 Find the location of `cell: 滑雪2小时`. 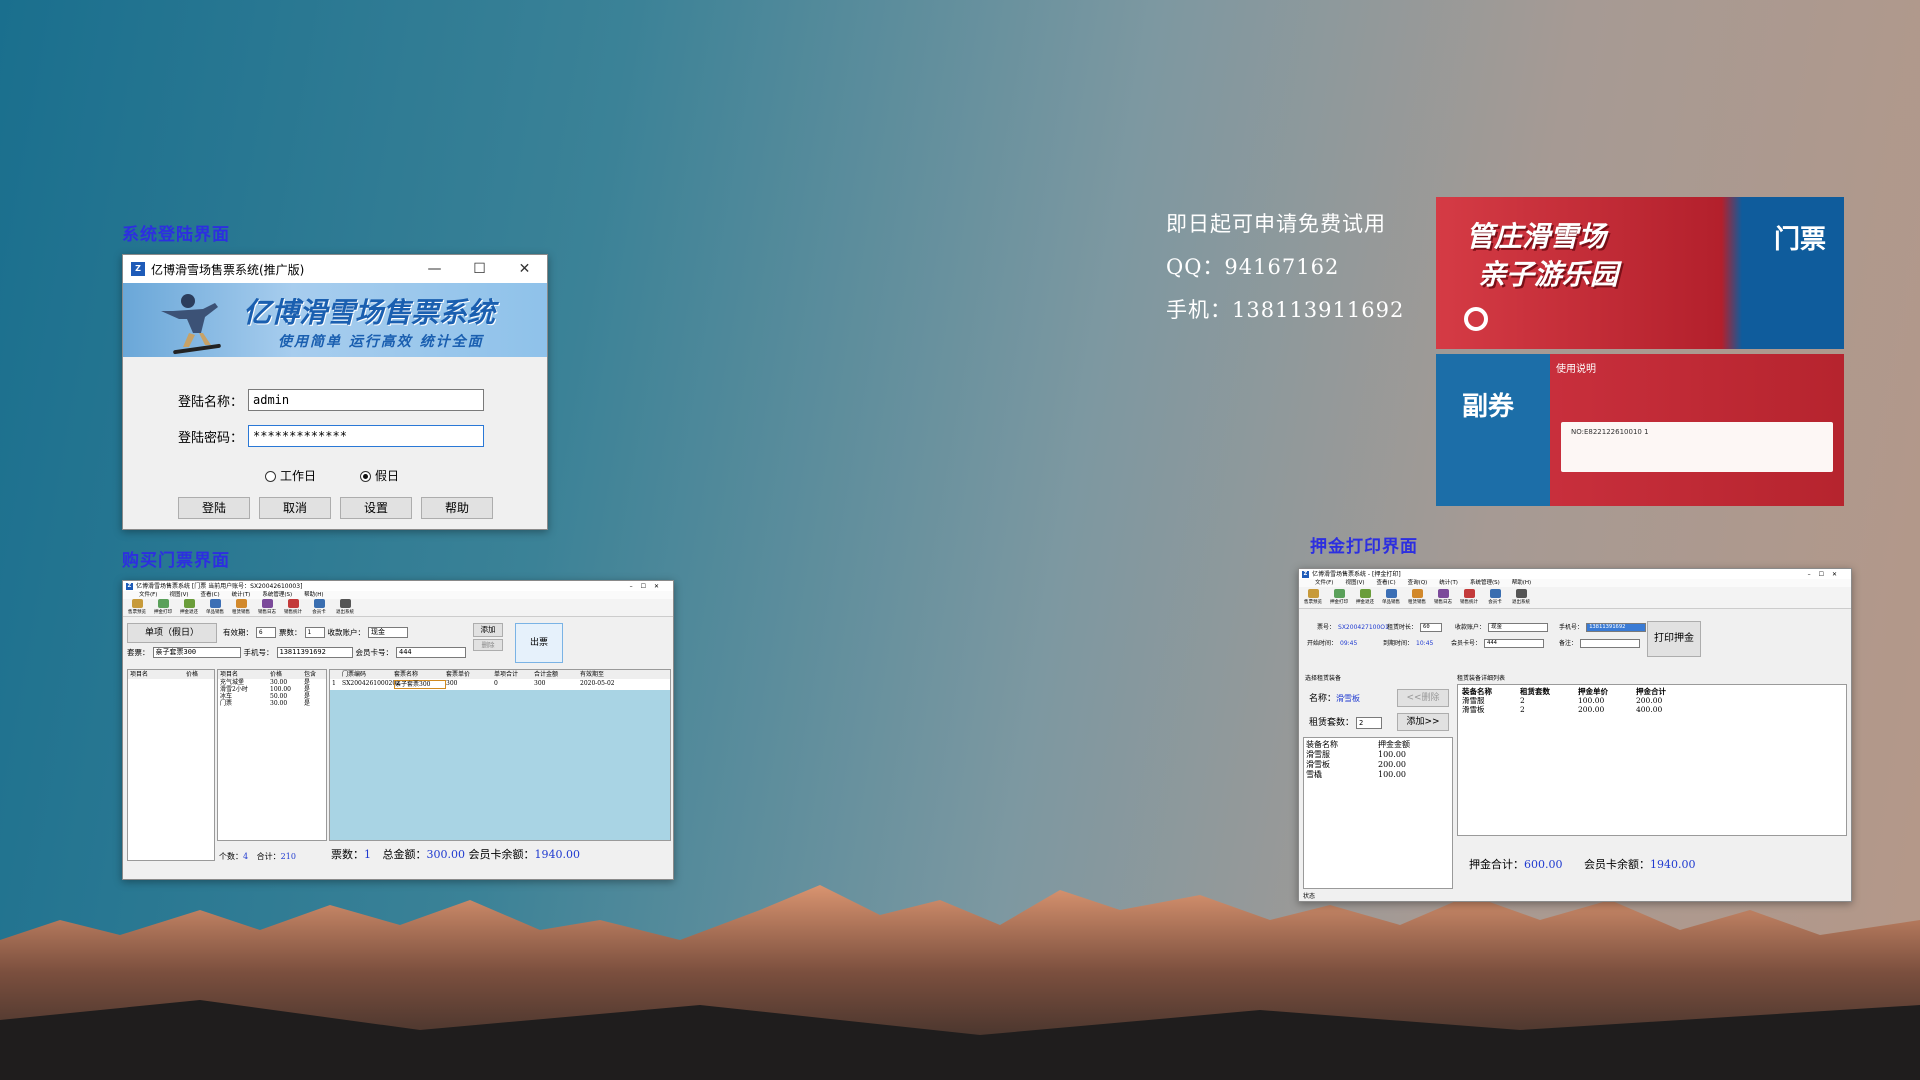

cell: 滑雪2小时 is located at coordinates (234, 689).